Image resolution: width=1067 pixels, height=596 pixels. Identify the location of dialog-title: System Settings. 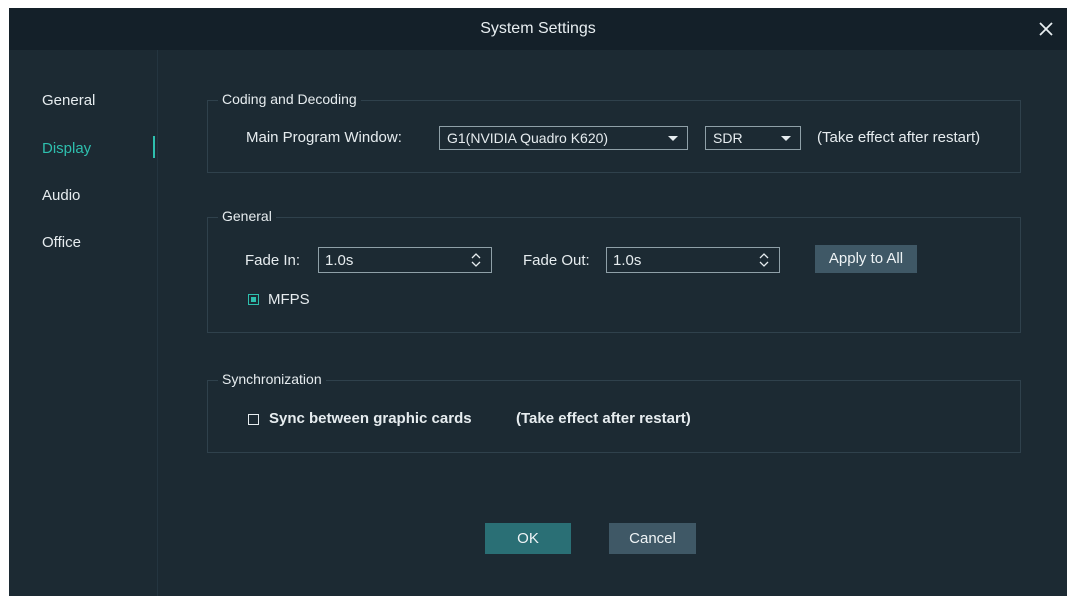
(538, 28).